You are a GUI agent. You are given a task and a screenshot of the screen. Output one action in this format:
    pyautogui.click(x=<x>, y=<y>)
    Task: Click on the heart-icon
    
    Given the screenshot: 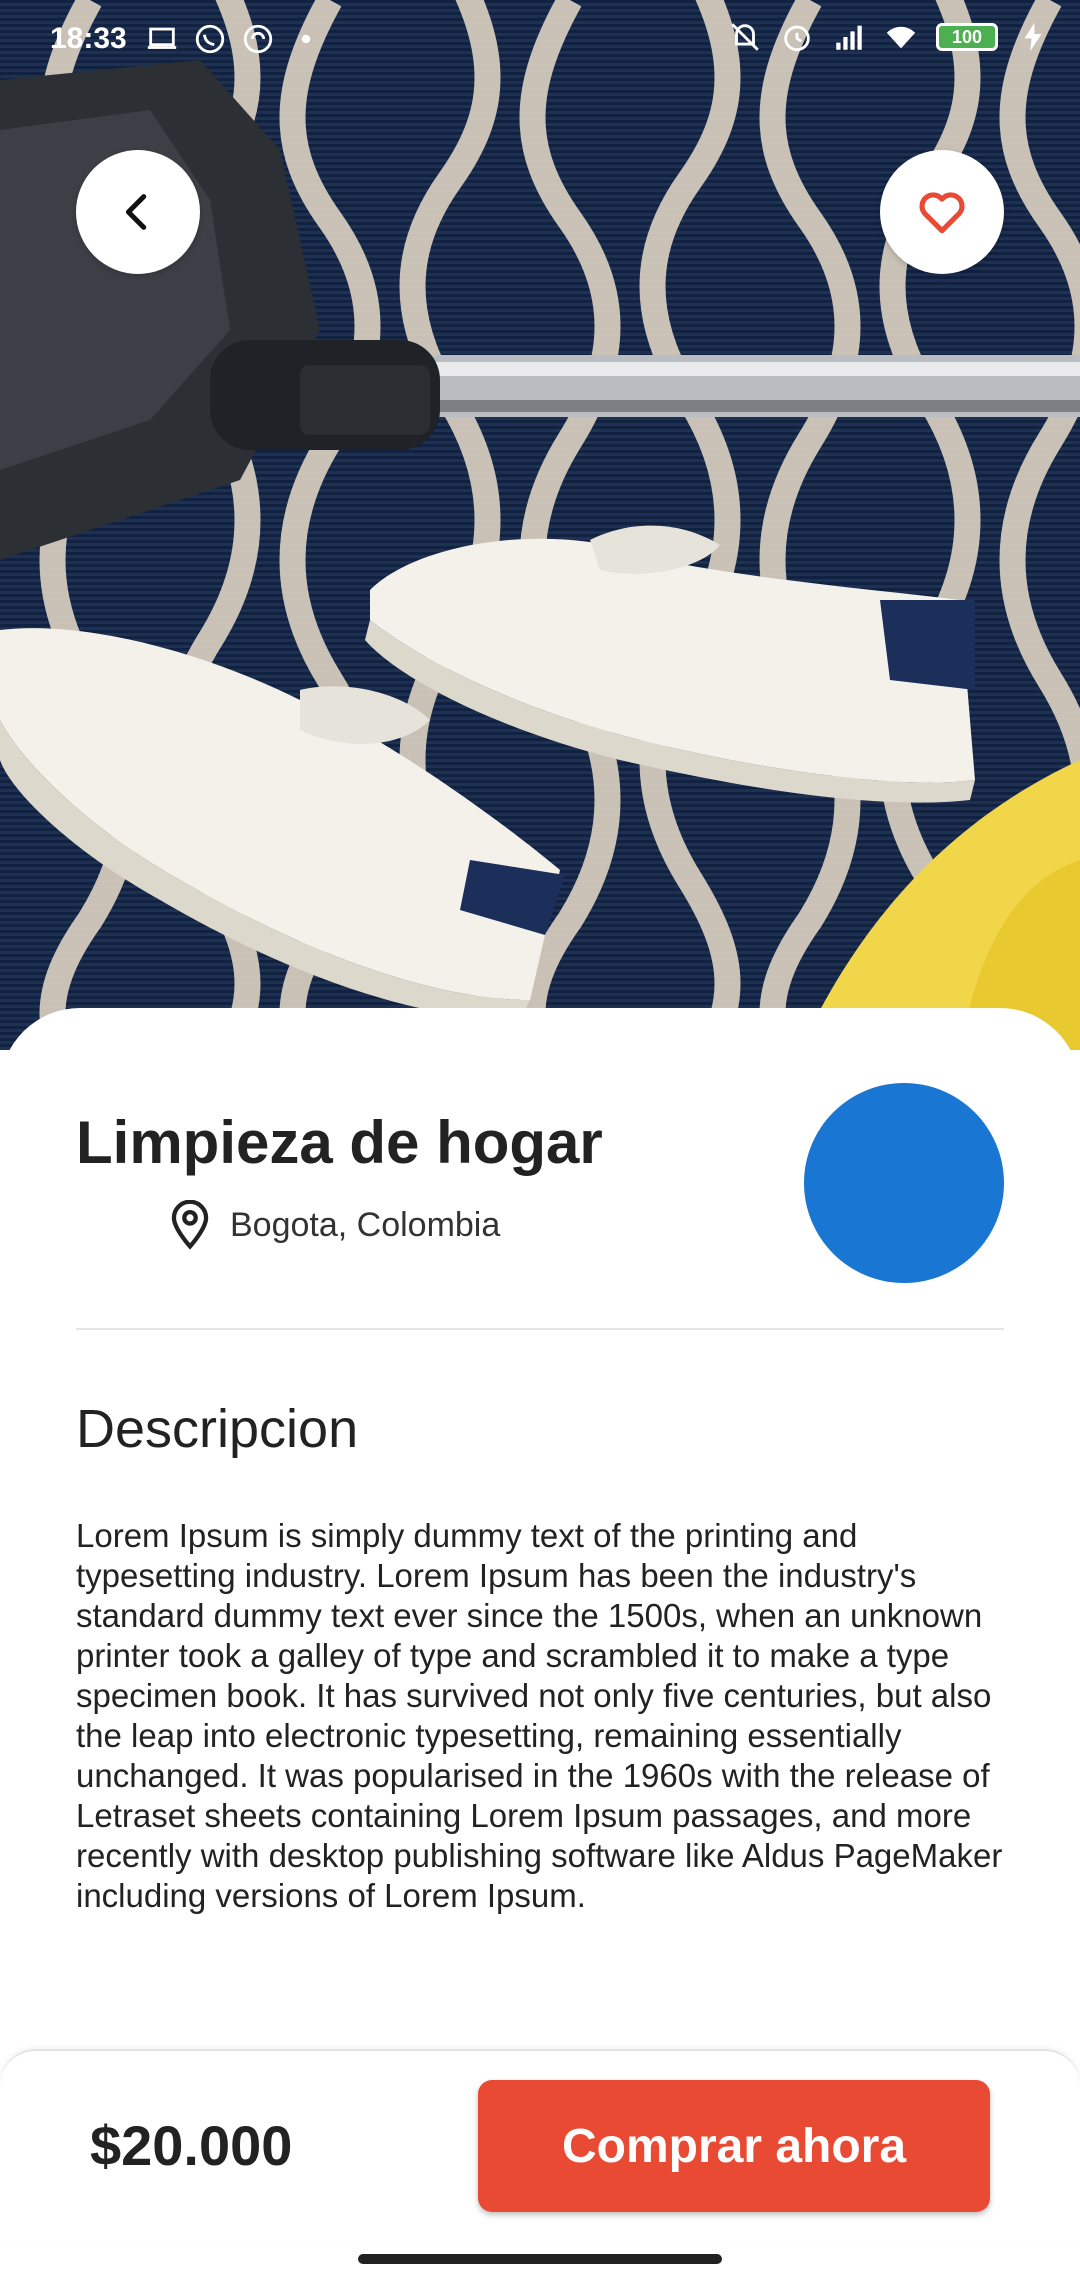 What is the action you would take?
    pyautogui.click(x=942, y=213)
    